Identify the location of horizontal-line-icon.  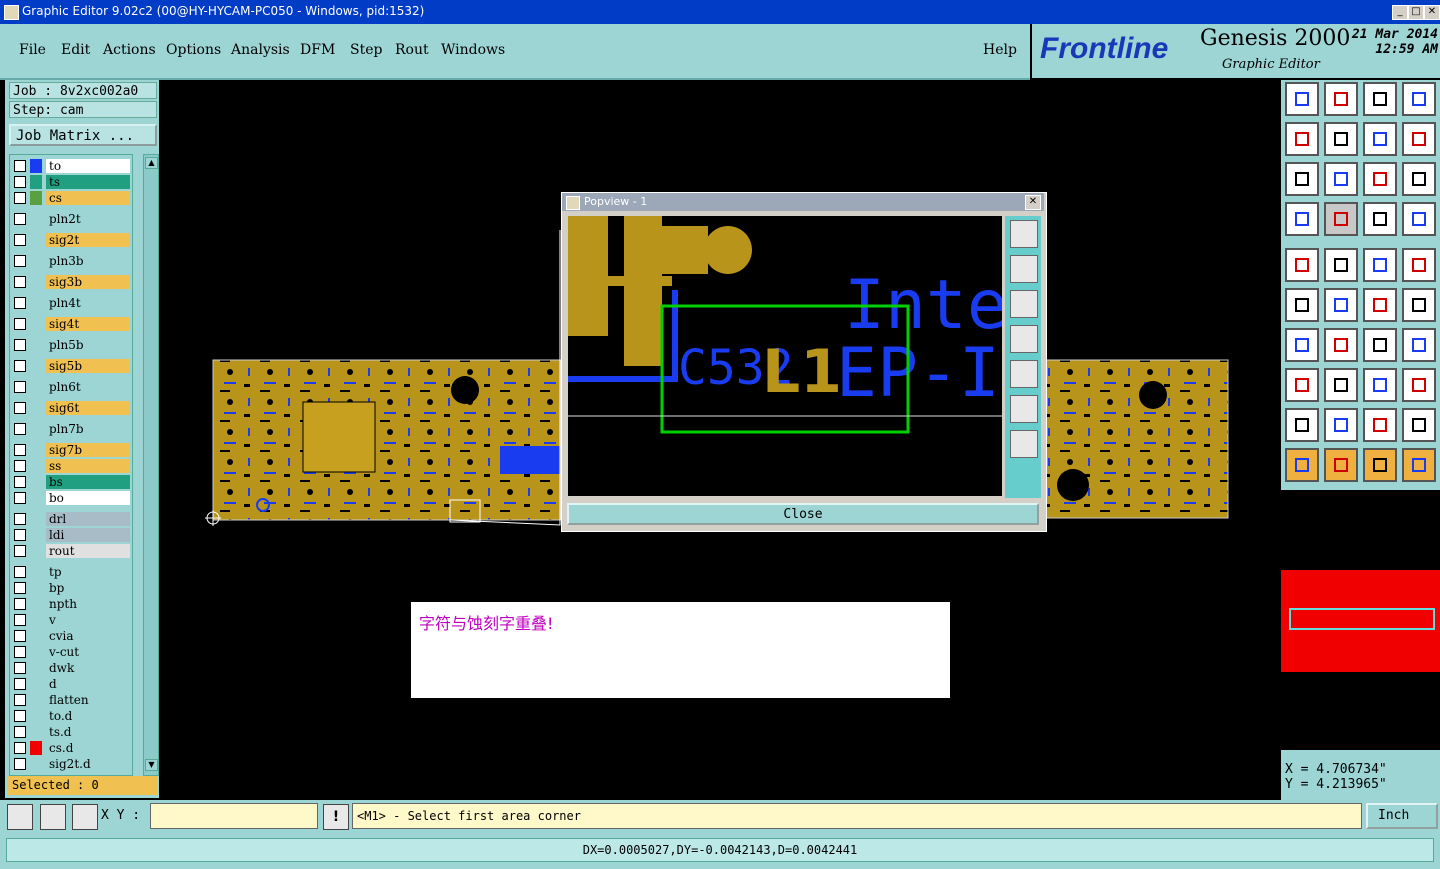
(1341, 385).